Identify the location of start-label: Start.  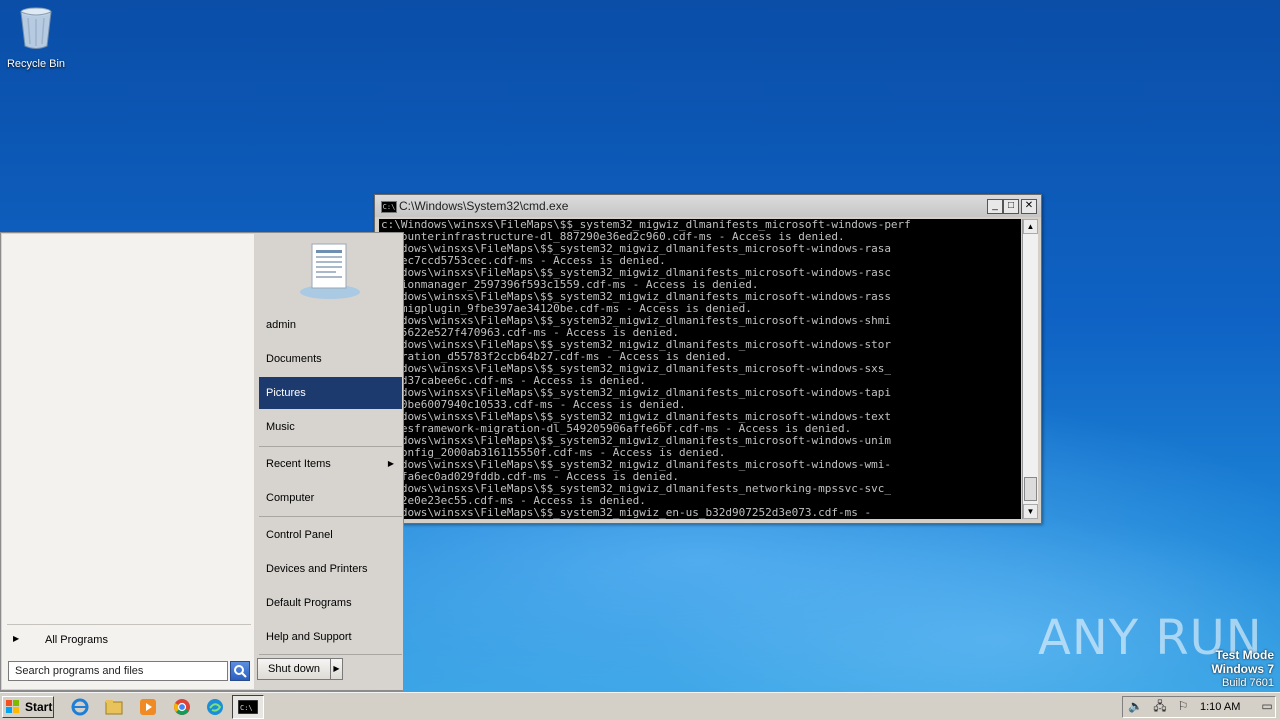
(39, 707).